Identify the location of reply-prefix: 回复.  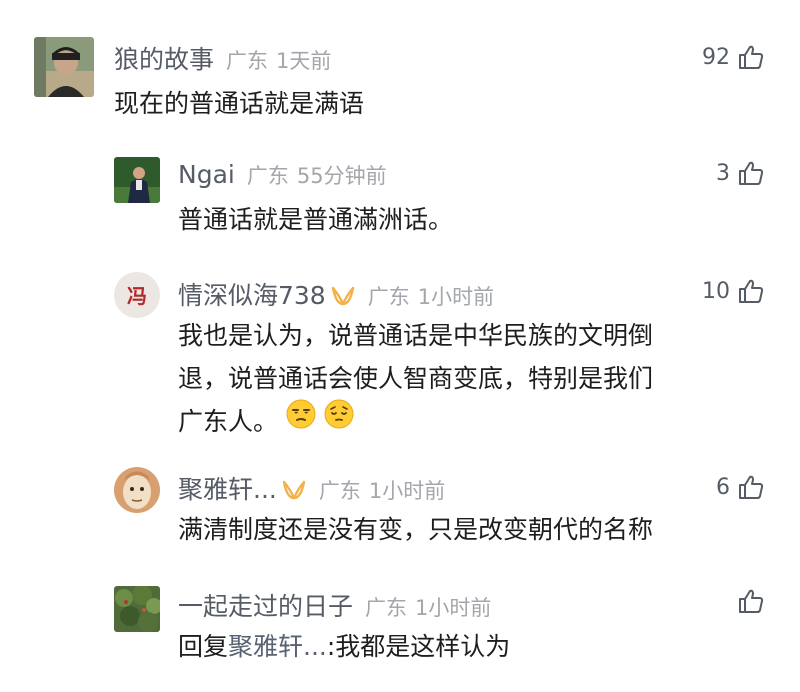
(203, 646).